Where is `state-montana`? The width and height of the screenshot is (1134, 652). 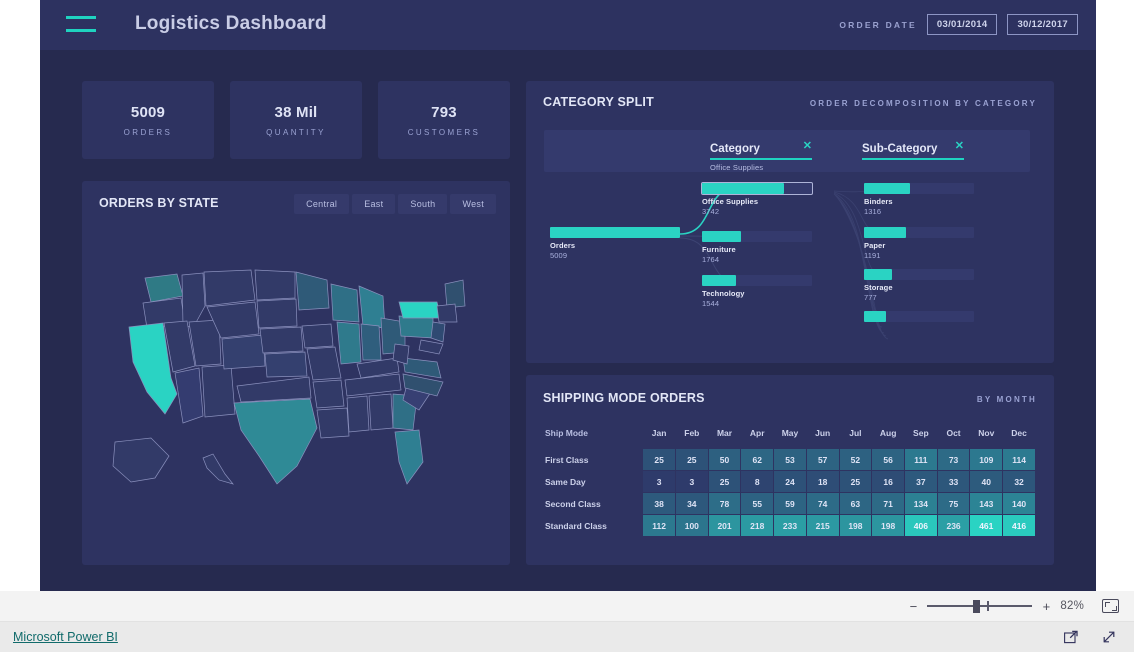 state-montana is located at coordinates (229, 288).